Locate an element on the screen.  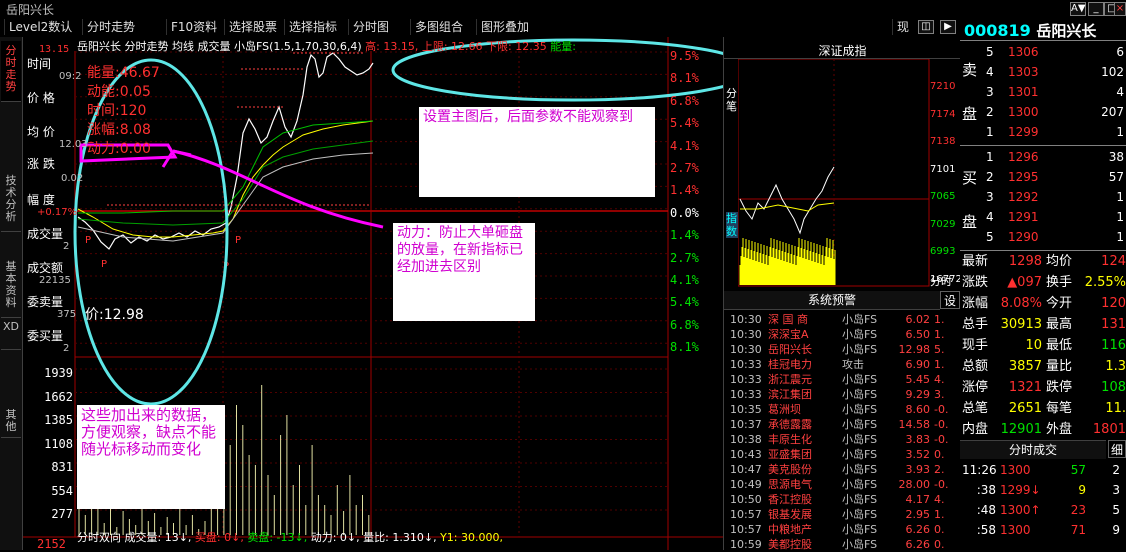
buy-order-row: 3 1292 1 is located at coordinates (1055, 197).